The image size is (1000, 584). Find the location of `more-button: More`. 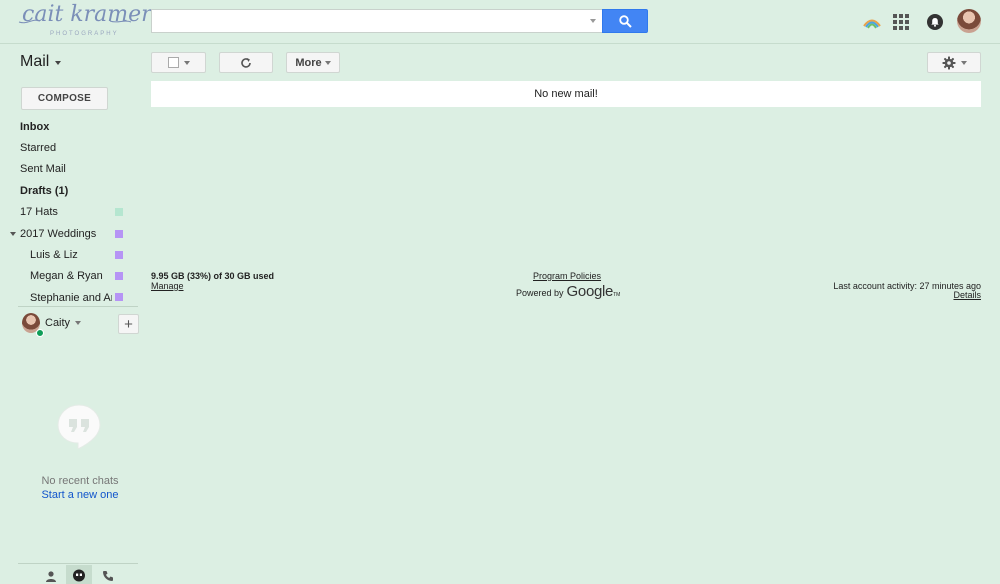

more-button: More is located at coordinates (313, 62).